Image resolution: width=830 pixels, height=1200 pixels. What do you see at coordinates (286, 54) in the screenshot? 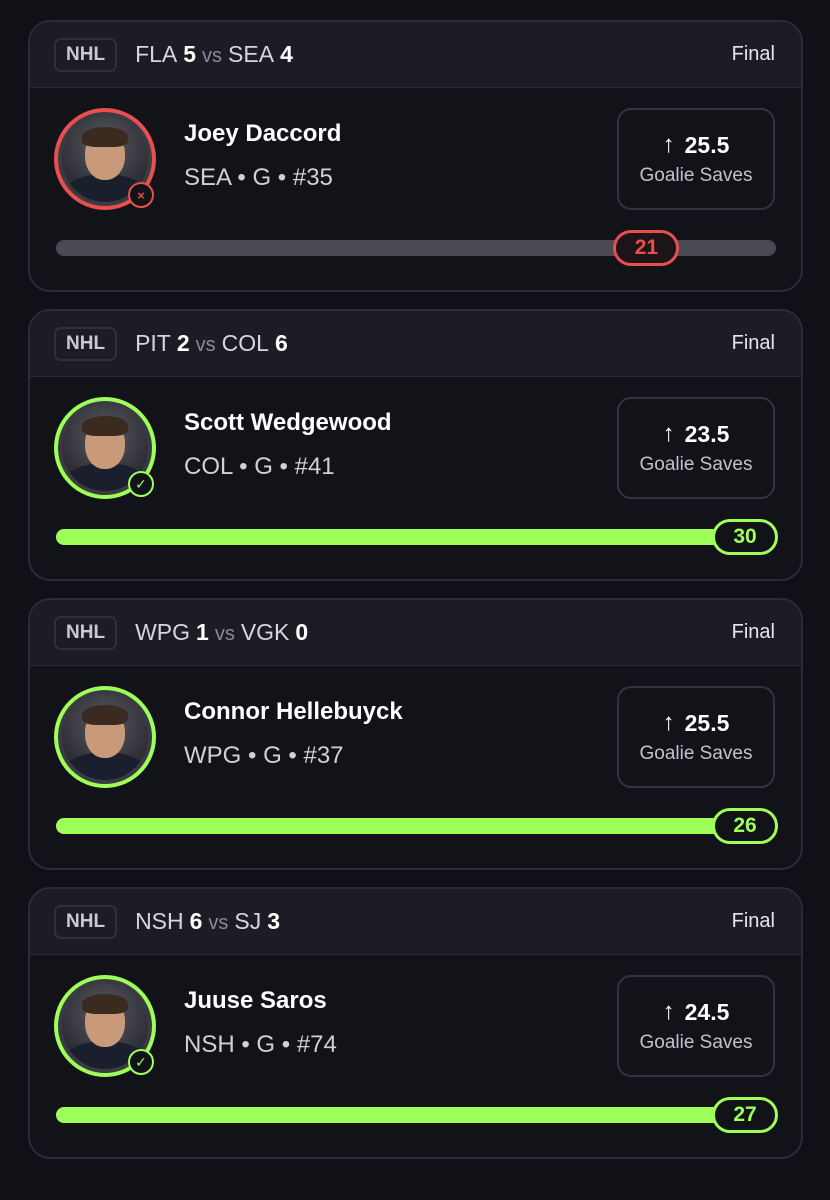
I see `home-score: 4` at bounding box center [286, 54].